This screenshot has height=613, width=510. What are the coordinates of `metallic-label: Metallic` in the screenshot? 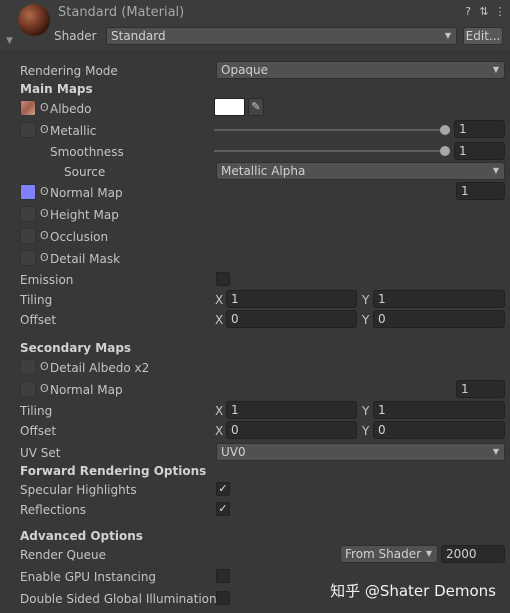 It's located at (73, 131).